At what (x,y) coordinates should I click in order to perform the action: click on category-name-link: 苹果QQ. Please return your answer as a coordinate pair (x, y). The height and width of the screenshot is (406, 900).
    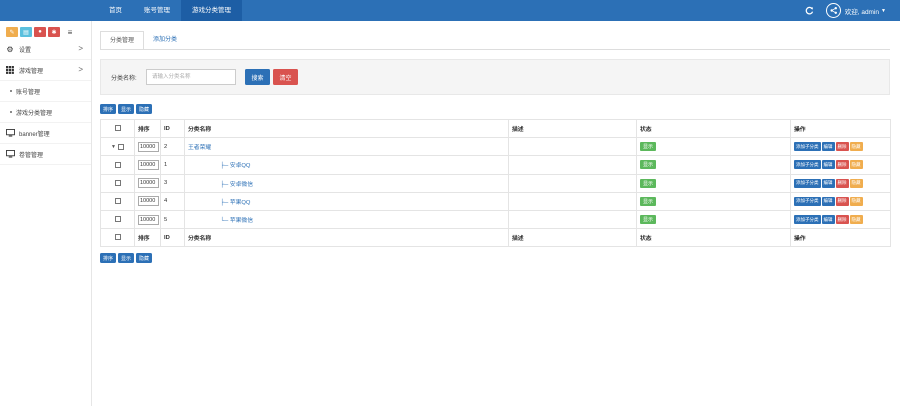
    Looking at the image, I should click on (240, 203).